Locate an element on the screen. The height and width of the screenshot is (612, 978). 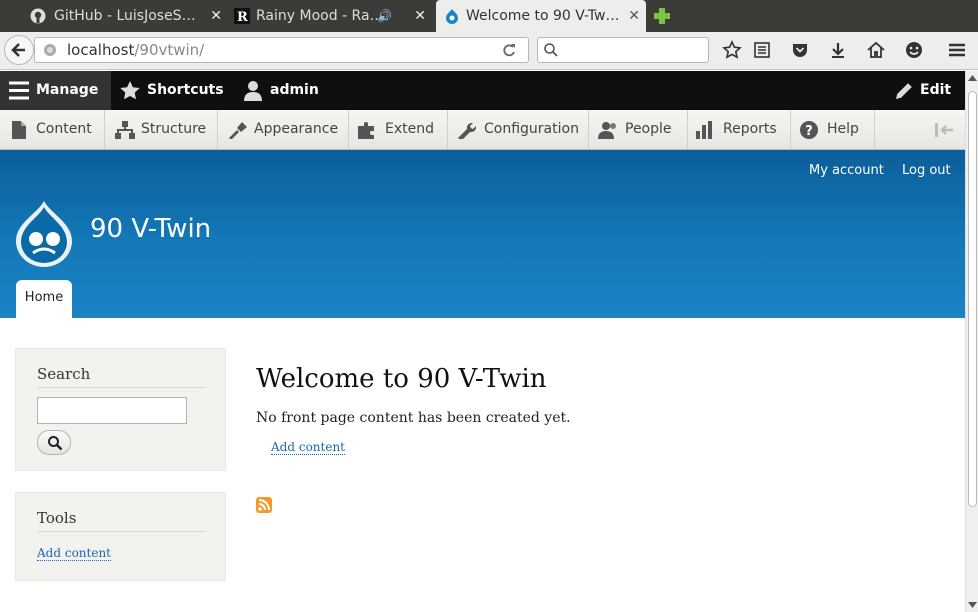
tray-item-content: Content is located at coordinates (52, 129).